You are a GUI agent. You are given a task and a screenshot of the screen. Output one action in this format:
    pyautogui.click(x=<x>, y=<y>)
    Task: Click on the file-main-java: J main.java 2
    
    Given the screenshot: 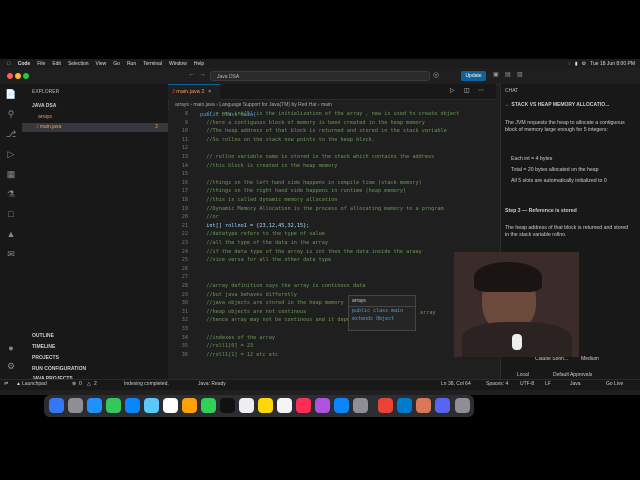 What is the action you would take?
    pyautogui.click(x=95, y=127)
    